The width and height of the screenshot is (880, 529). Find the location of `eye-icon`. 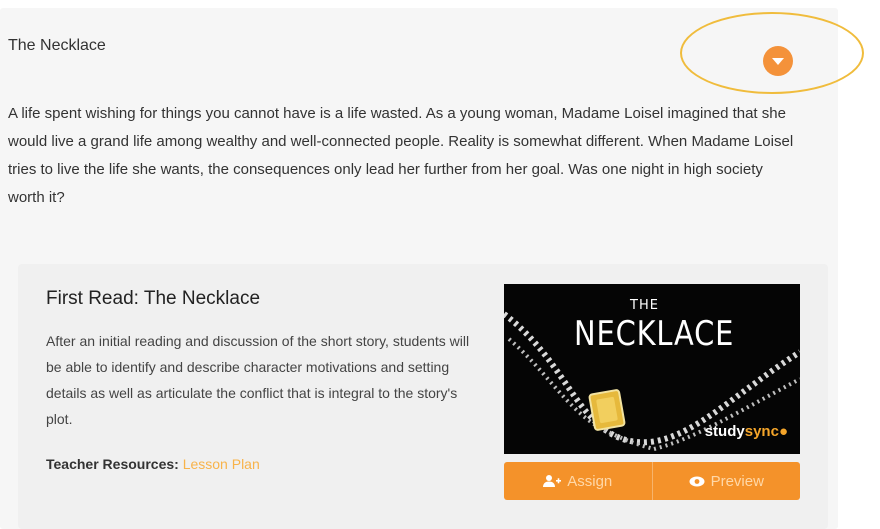

eye-icon is located at coordinates (697, 481).